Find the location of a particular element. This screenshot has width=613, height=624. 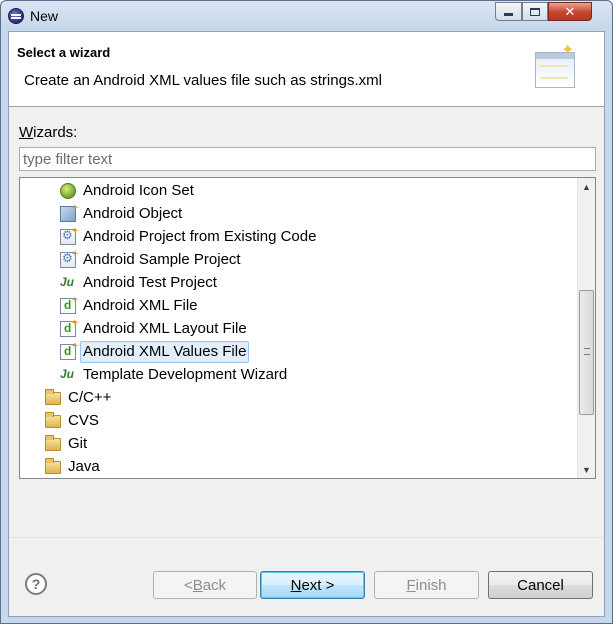

wizards-label: Wizards: is located at coordinates (48, 132).